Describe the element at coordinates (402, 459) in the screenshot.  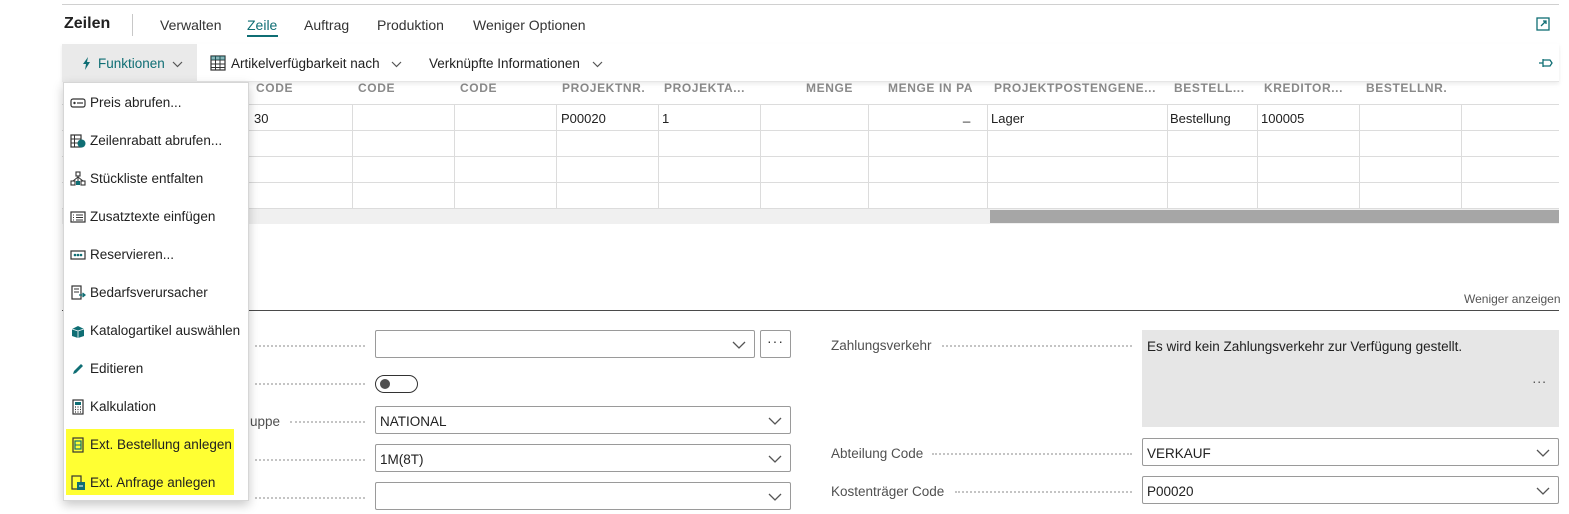
I see `terms-value: 1M(8T)` at that location.